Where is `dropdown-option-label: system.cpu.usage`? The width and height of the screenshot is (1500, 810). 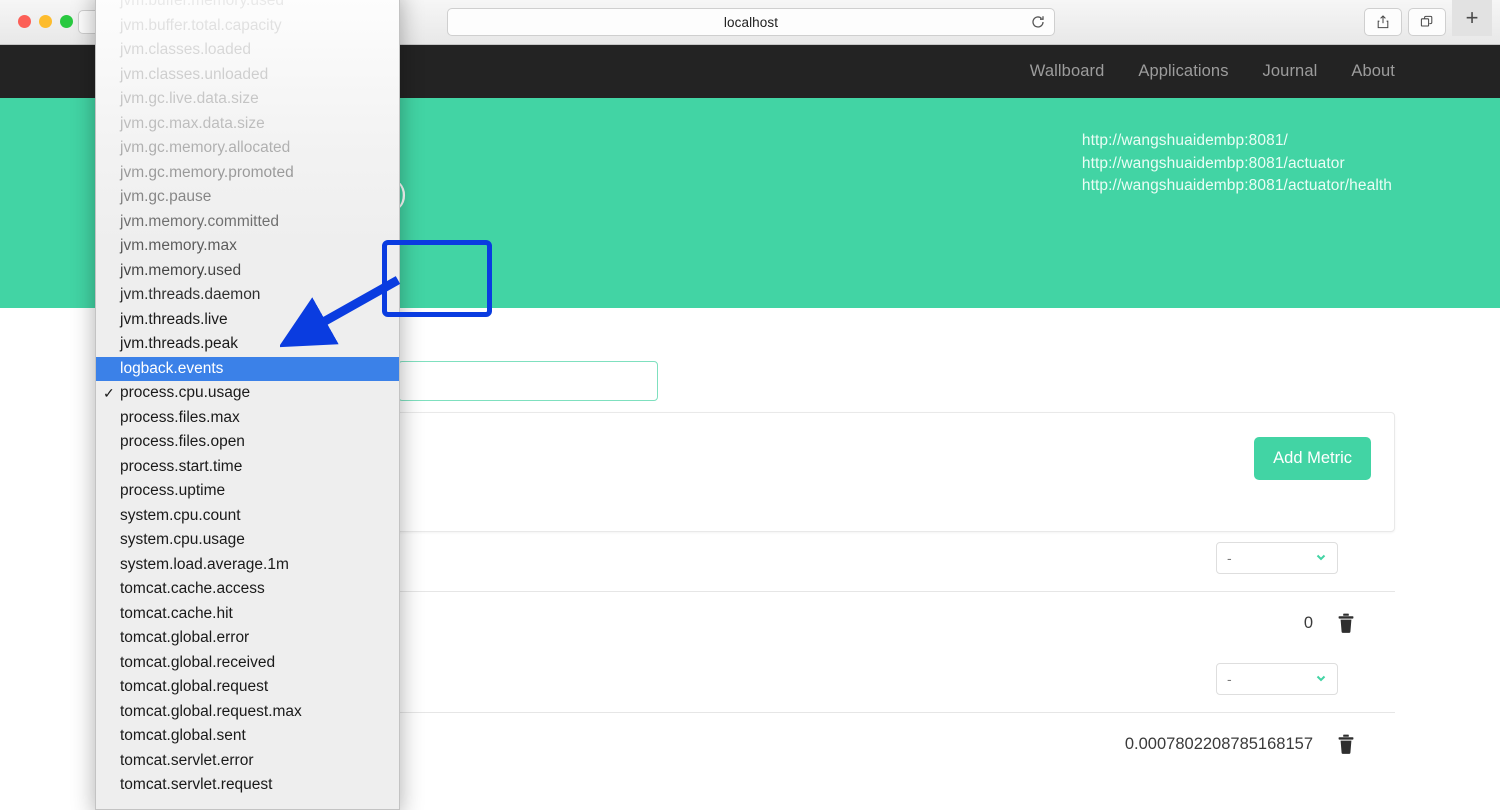 dropdown-option-label: system.cpu.usage is located at coordinates (182, 539).